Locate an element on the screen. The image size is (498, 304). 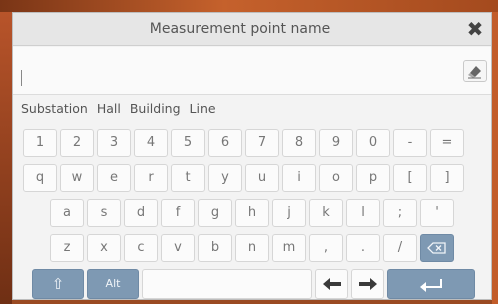
arrow-right-key is located at coordinates (367, 284).